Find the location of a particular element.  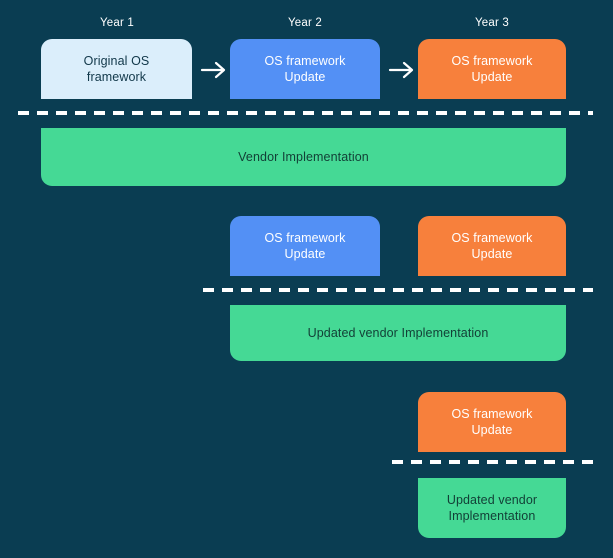

row3-updated-vendor-line2: Implementation is located at coordinates (492, 516).